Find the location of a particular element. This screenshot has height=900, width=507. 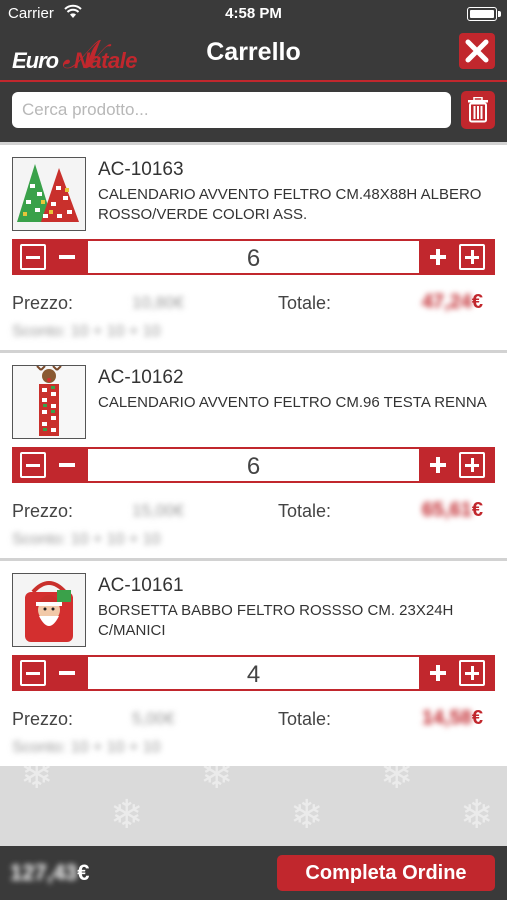

product-code: AC-10161 is located at coordinates (141, 585).